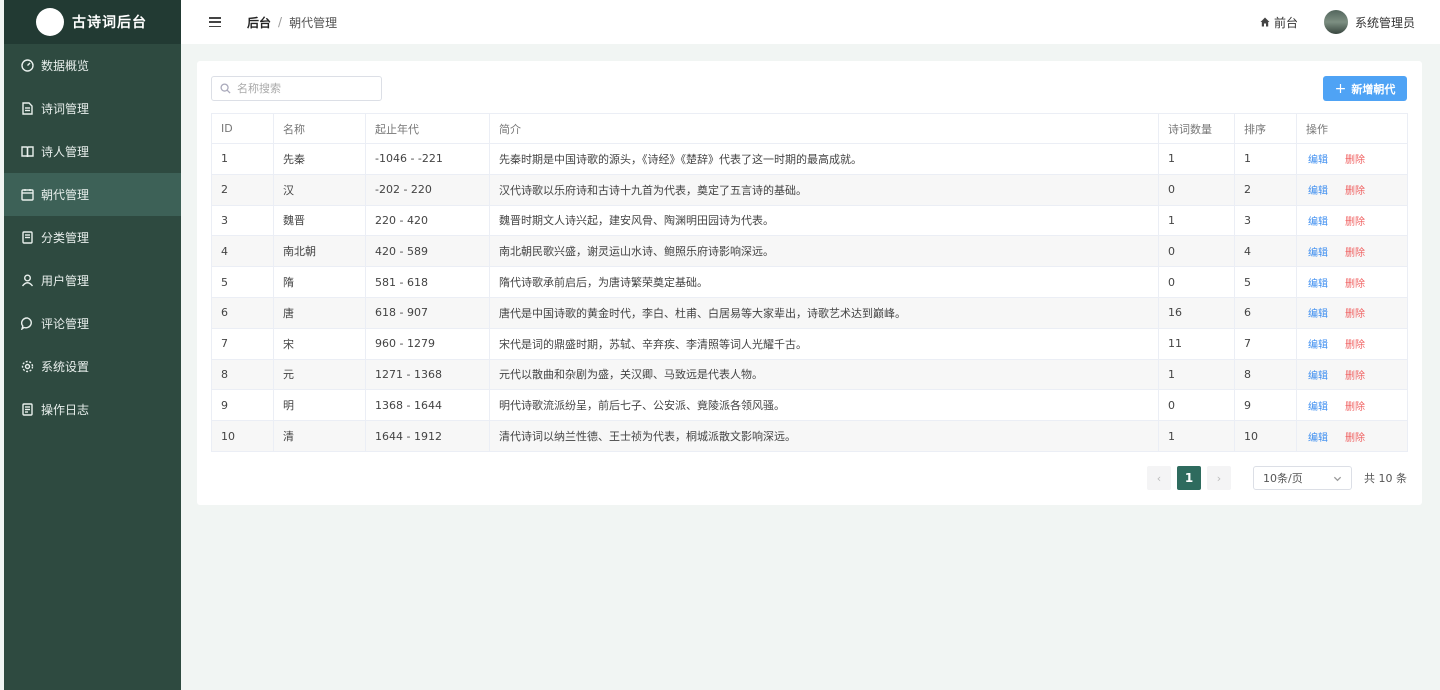 The width and height of the screenshot is (1440, 690). What do you see at coordinates (824, 374) in the screenshot?
I see `cell-desc: 元代以散曲和杂剧为盛，关汉卿、马致远是代表人物。` at bounding box center [824, 374].